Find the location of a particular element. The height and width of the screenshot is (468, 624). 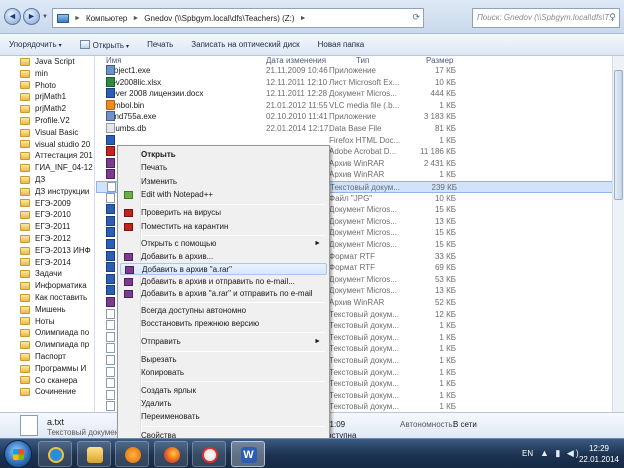

taskbar-media-player-button is located at coordinates (132, 454).